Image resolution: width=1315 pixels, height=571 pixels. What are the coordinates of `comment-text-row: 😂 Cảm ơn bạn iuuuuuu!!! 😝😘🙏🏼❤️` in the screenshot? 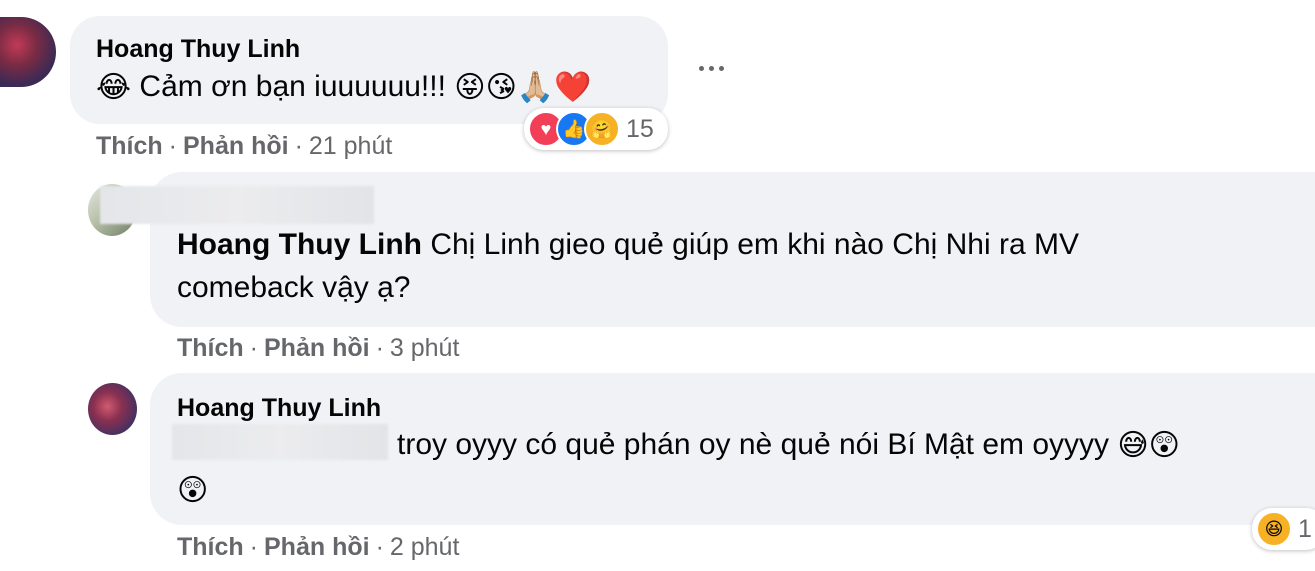 It's located at (344, 87).